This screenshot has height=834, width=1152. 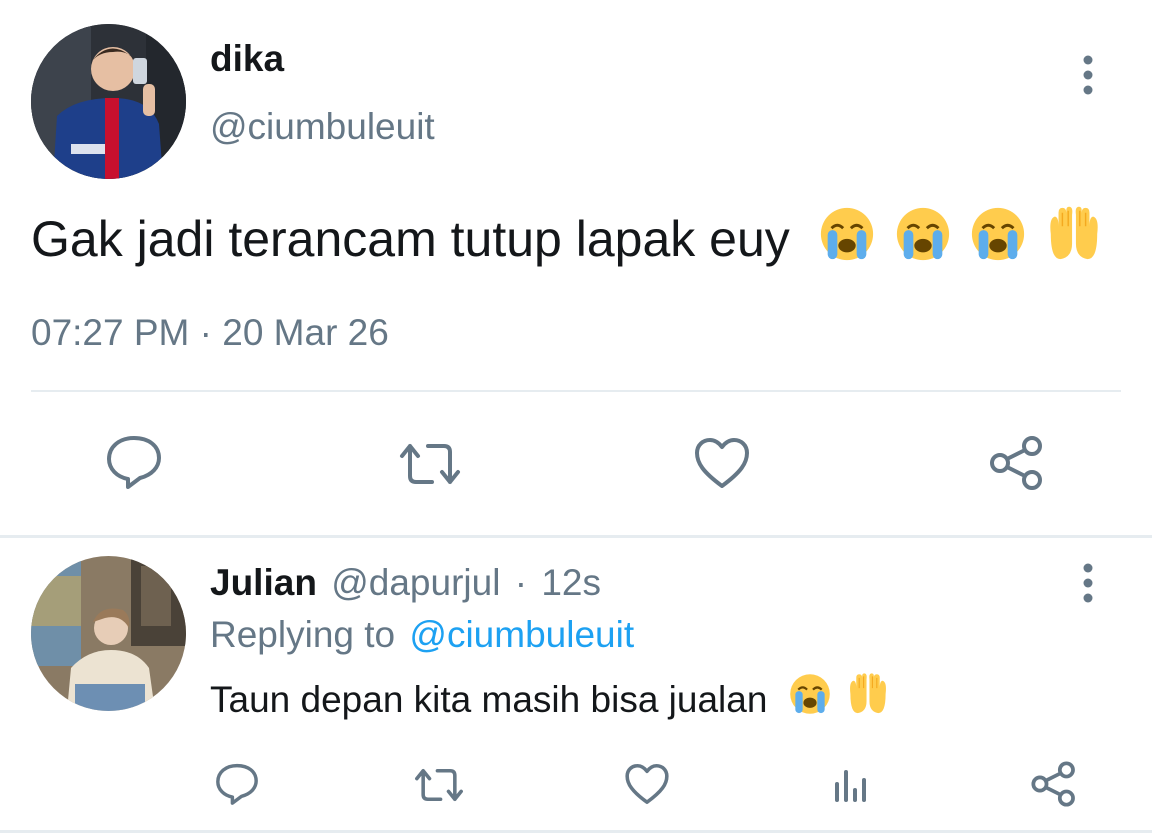 I want to click on share-icon, so click(x=1017, y=463).